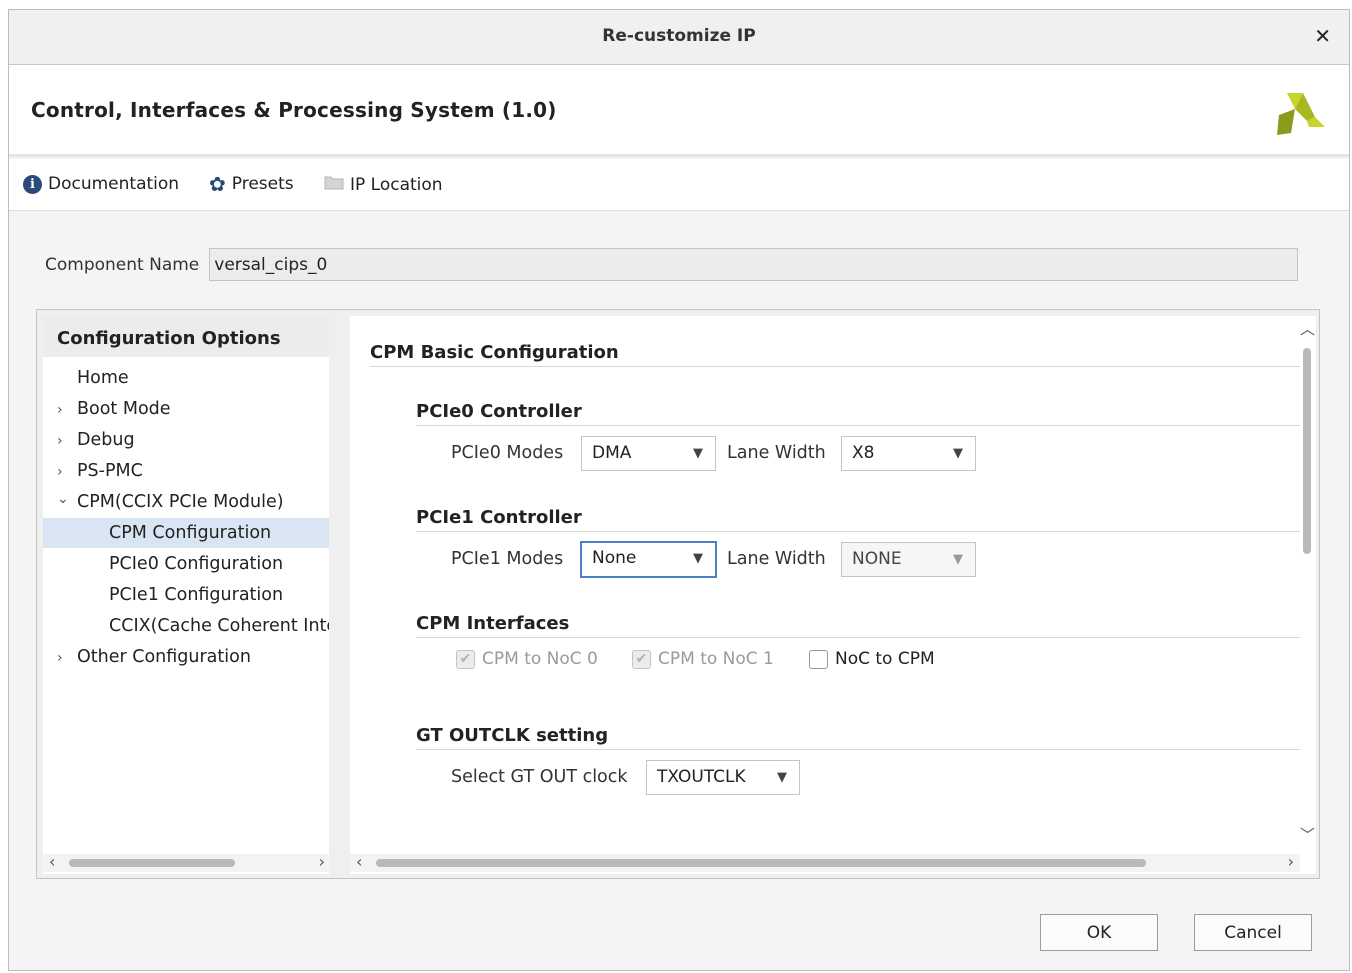  I want to click on tree-item-pcie0-configuration: PCIe0 Configuration, so click(196, 564).